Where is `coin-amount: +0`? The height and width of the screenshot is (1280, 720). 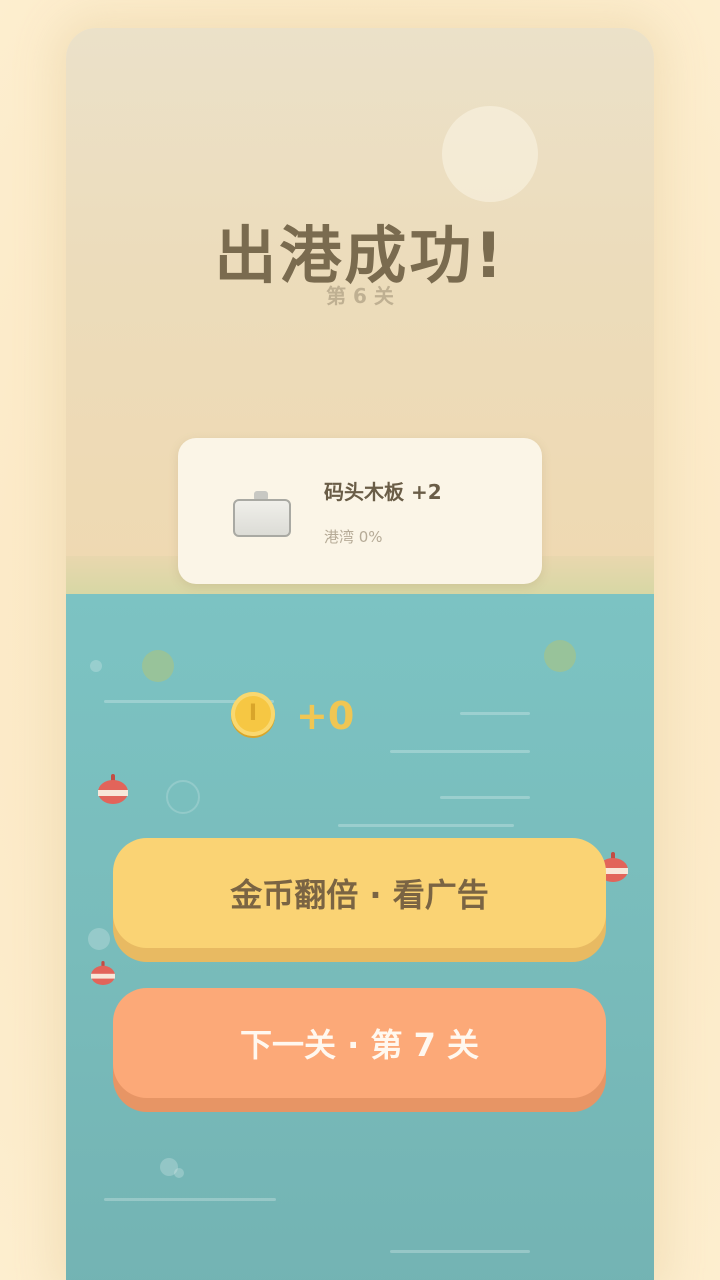
coin-amount: +0 is located at coordinates (325, 716).